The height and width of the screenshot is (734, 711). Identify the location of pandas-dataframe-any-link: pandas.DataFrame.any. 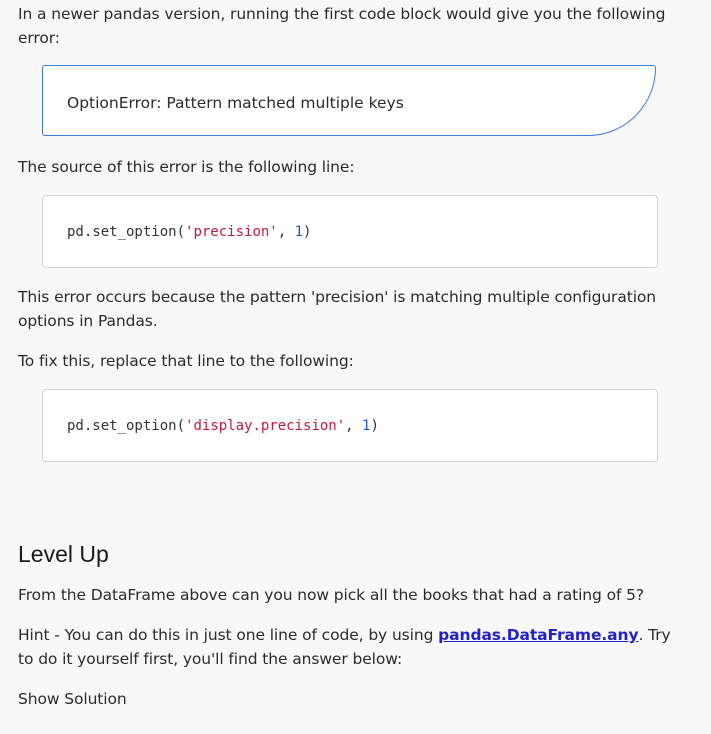
(538, 635).